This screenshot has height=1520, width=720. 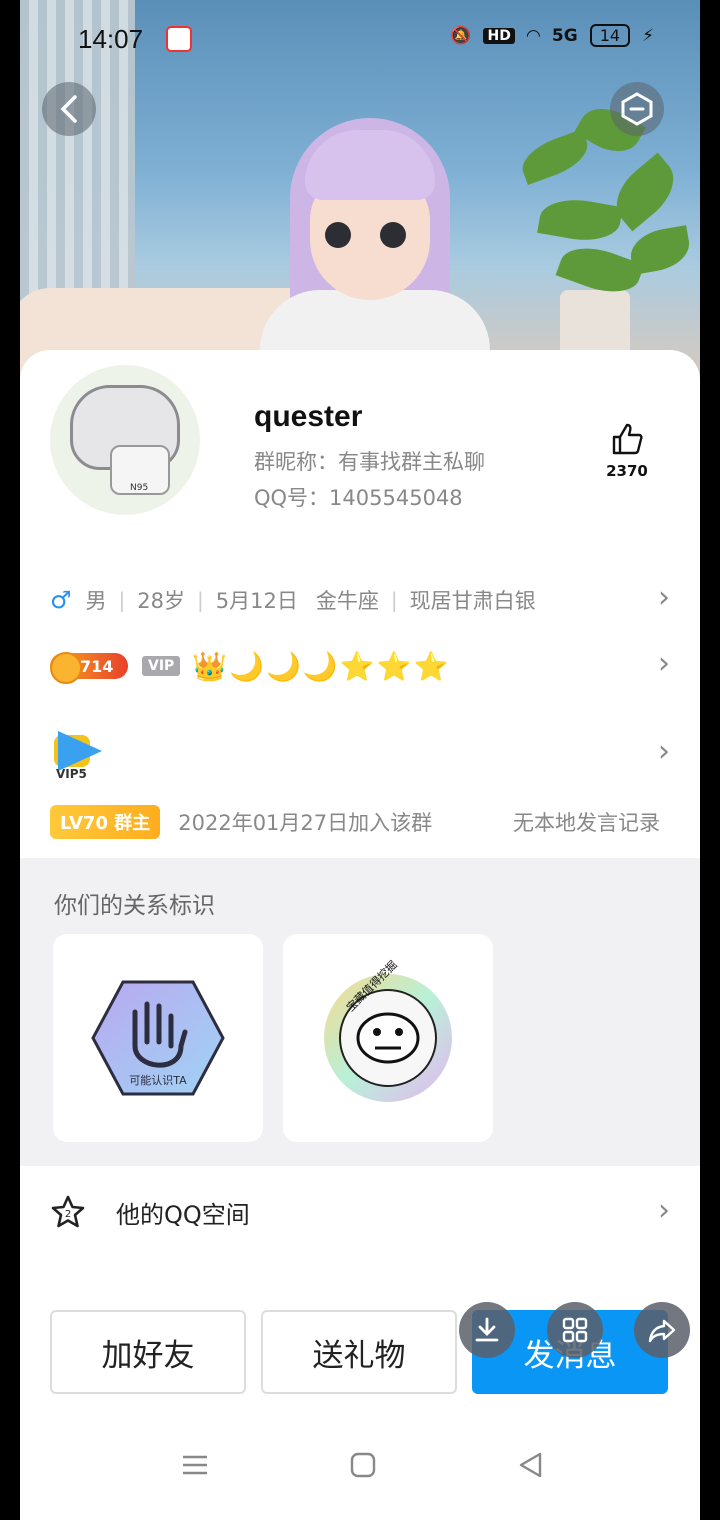 I want to click on group-nickname: 群昵称：有事找群主私聊, so click(x=369, y=462).